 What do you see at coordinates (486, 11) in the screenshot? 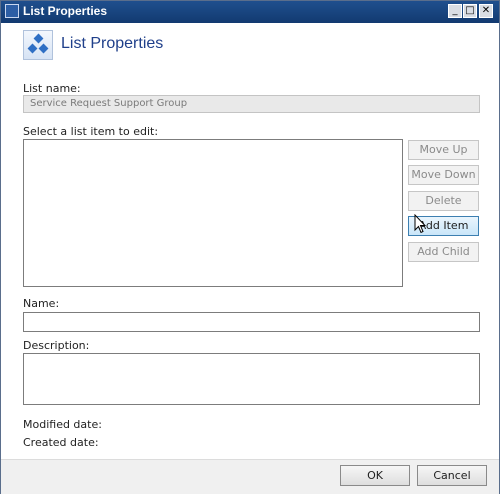
I see `close-button: ✕` at bounding box center [486, 11].